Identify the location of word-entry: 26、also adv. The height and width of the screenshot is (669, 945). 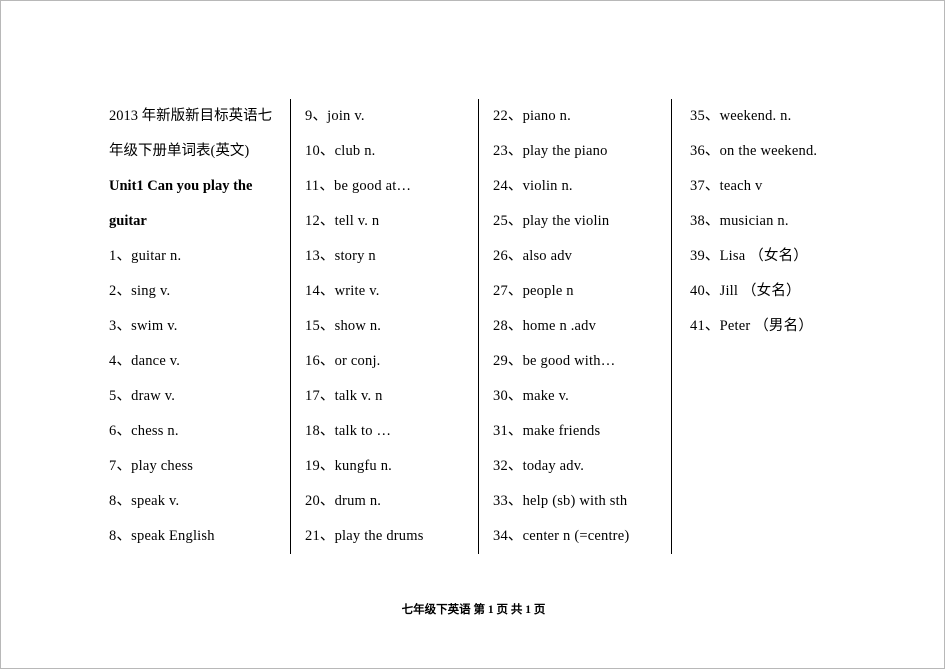
(533, 256).